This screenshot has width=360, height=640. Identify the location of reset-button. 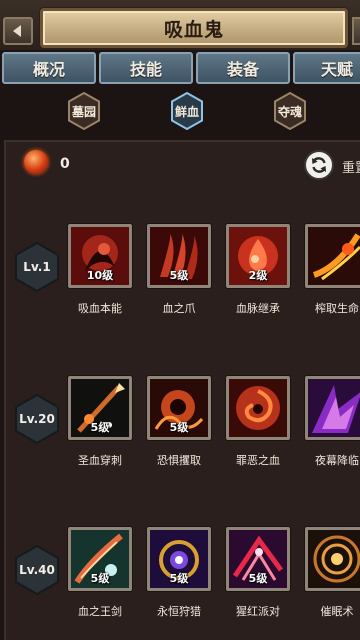
(319, 165).